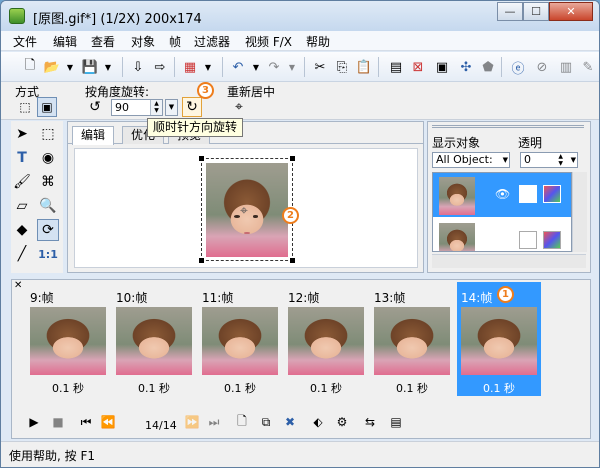 The width and height of the screenshot is (600, 468). I want to click on redo-icon: ↷, so click(274, 67).